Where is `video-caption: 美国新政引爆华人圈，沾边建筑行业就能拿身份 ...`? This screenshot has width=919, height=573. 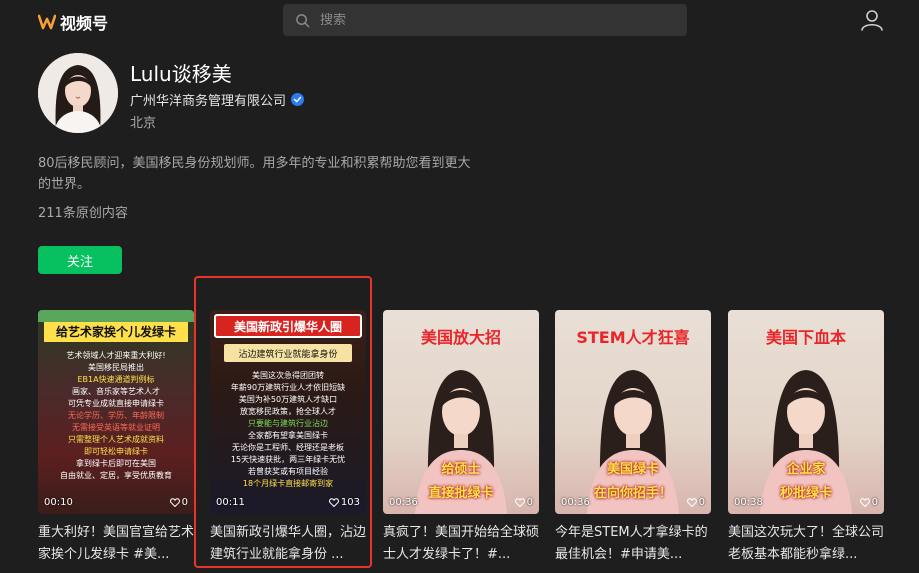
video-caption: 美国新政引爆华人圈，沾边建筑行业就能拿身份 ... is located at coordinates (288, 544).